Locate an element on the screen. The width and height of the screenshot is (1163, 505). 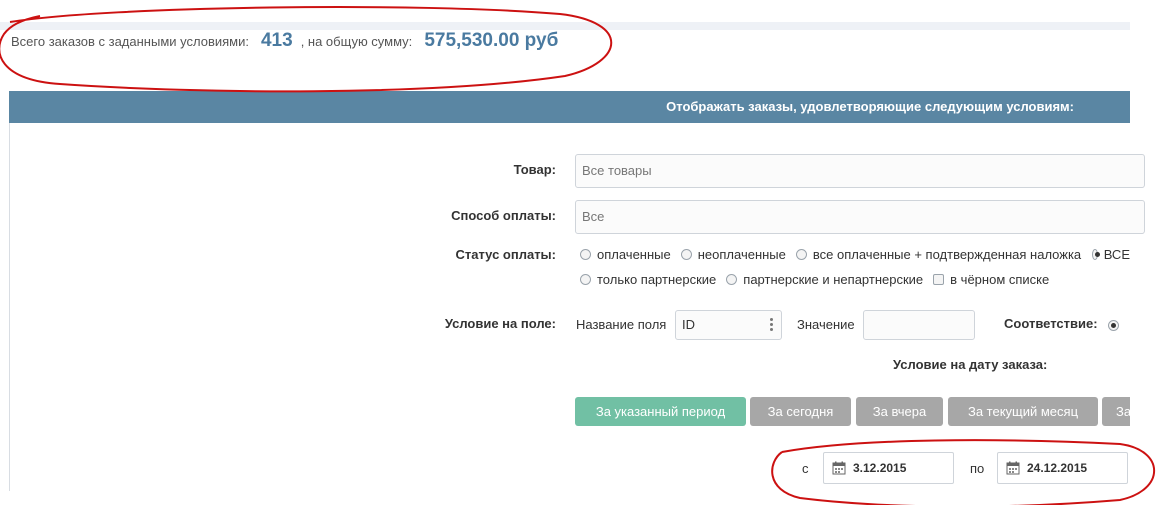
annotation-ellipse-summary is located at coordinates (306, 49).